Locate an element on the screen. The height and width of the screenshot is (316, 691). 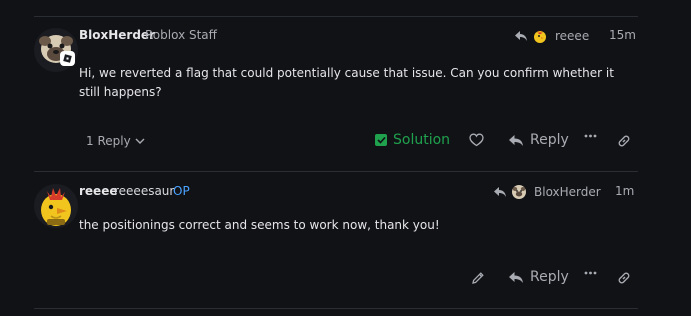
user-title: Roblox Staff is located at coordinates (181, 35).